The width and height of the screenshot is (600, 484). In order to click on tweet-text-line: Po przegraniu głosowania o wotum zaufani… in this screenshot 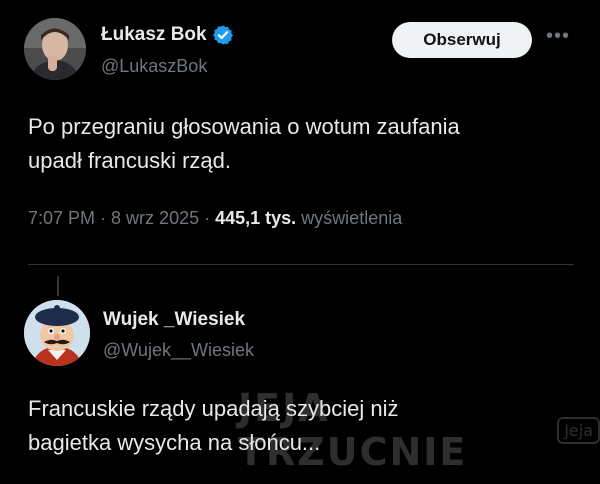, I will do `click(244, 126)`.